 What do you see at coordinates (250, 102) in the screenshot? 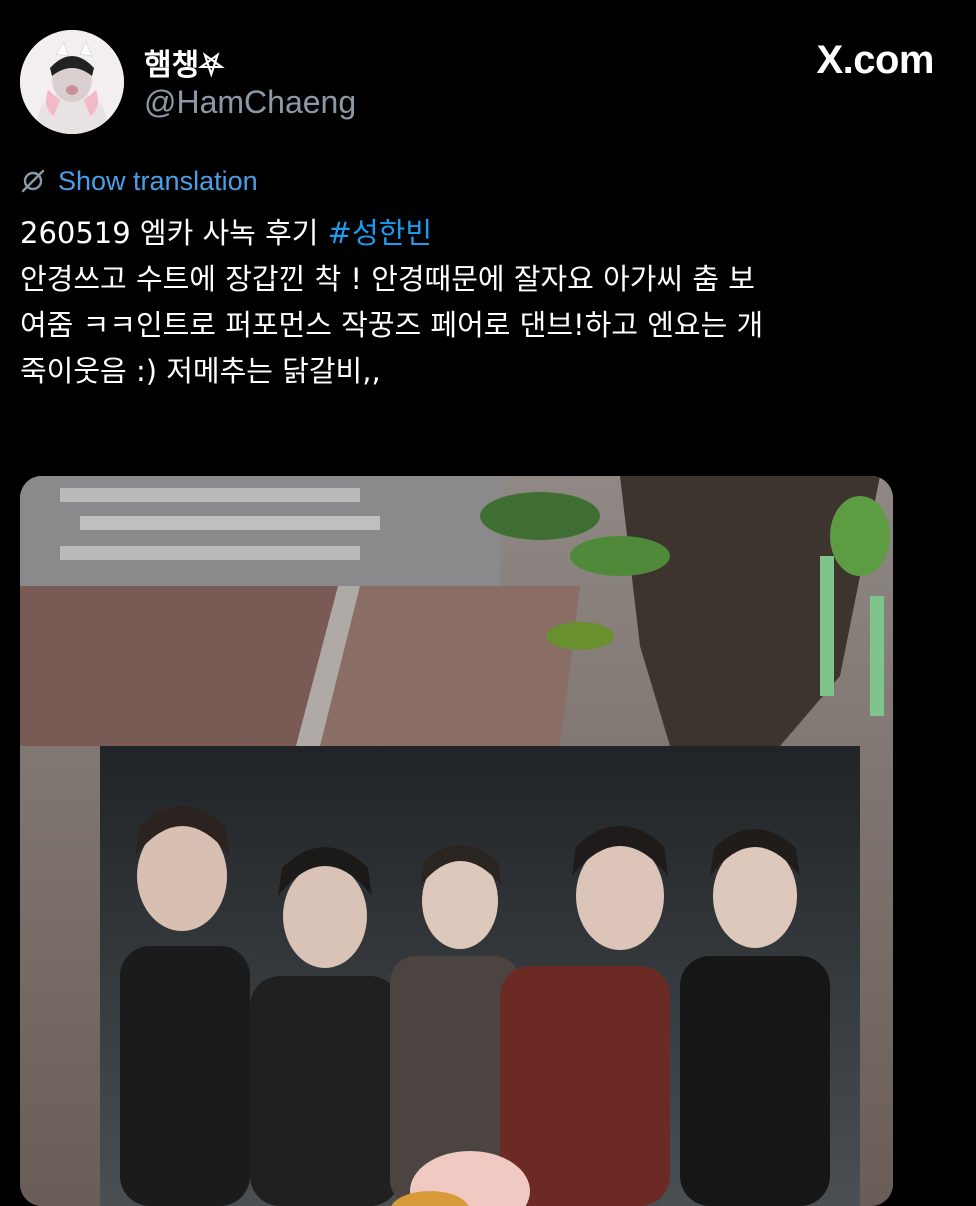
I see `user-handle: @HamChaeng` at bounding box center [250, 102].